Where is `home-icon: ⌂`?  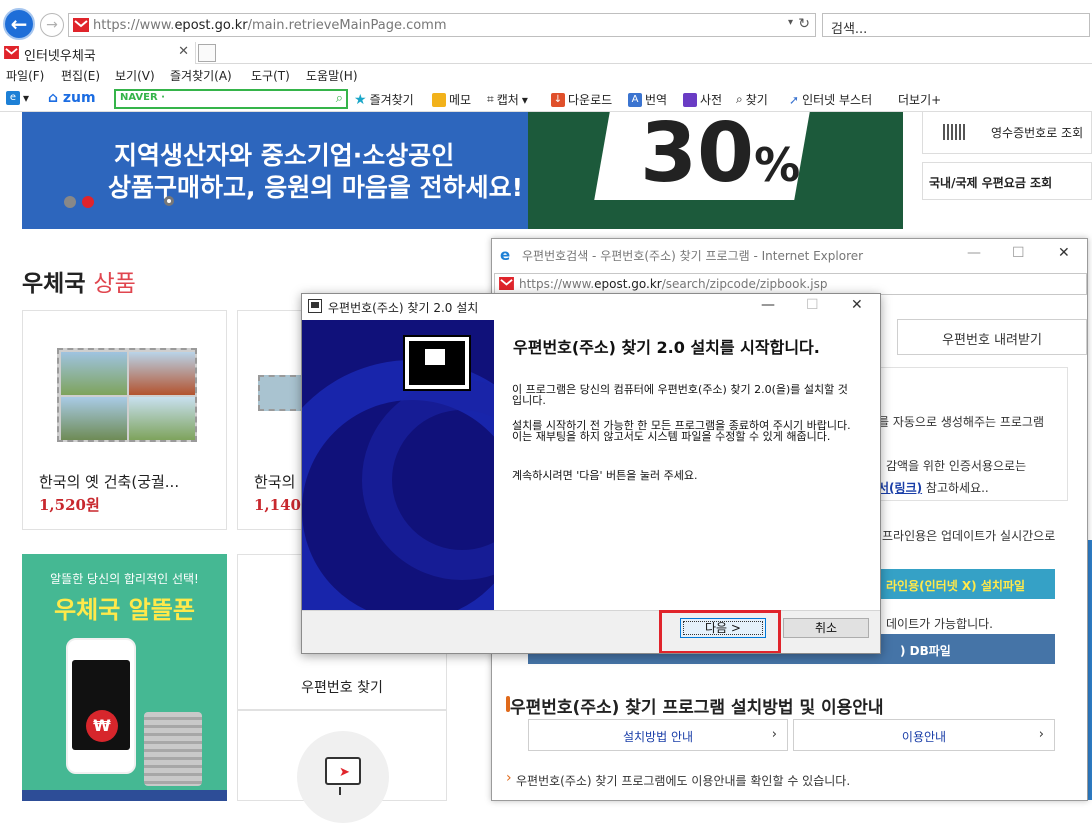
home-icon: ⌂ is located at coordinates (53, 98).